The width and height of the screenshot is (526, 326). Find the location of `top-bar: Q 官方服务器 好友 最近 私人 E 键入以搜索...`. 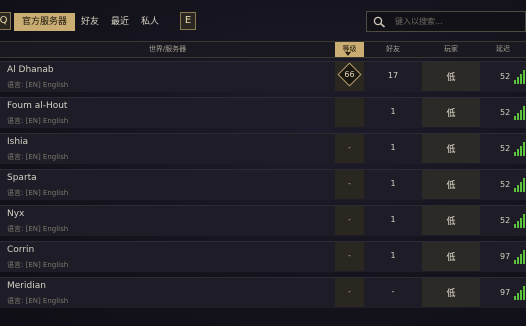

top-bar: Q 官方服务器 好友 最近 私人 E 键入以搜索... is located at coordinates (263, 20).